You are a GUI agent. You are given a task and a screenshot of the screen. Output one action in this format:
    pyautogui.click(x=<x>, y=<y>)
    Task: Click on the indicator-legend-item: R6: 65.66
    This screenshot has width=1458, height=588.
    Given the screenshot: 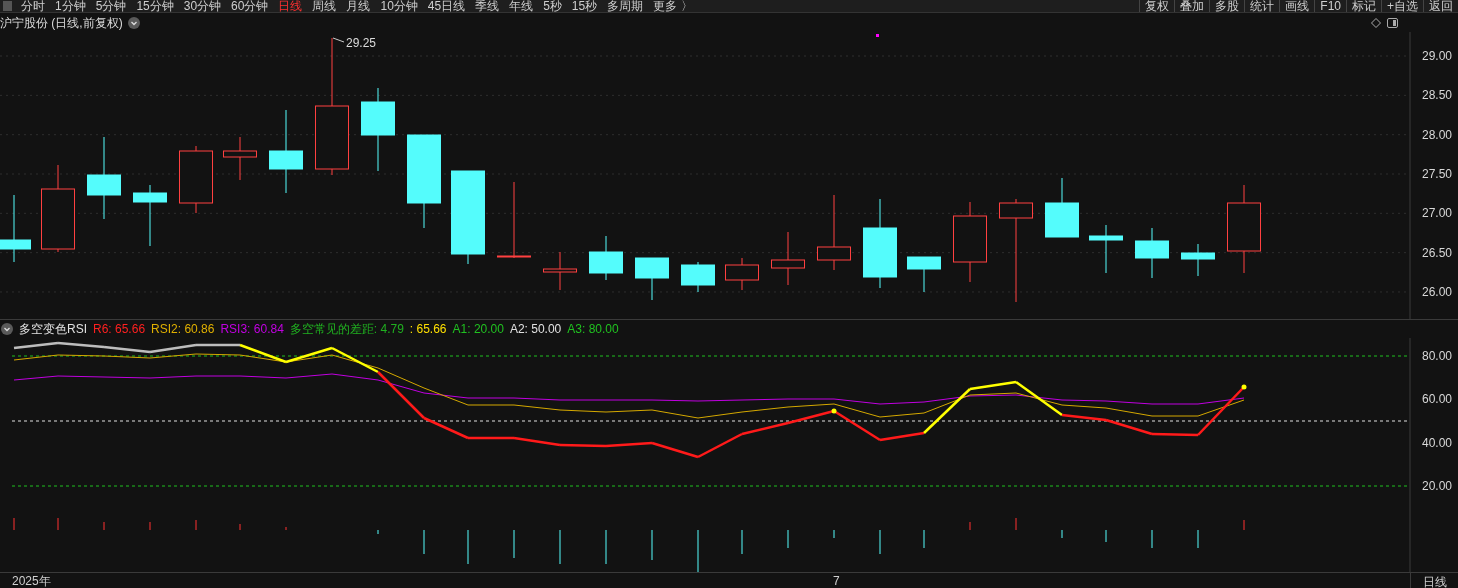 What is the action you would take?
    pyautogui.click(x=119, y=329)
    